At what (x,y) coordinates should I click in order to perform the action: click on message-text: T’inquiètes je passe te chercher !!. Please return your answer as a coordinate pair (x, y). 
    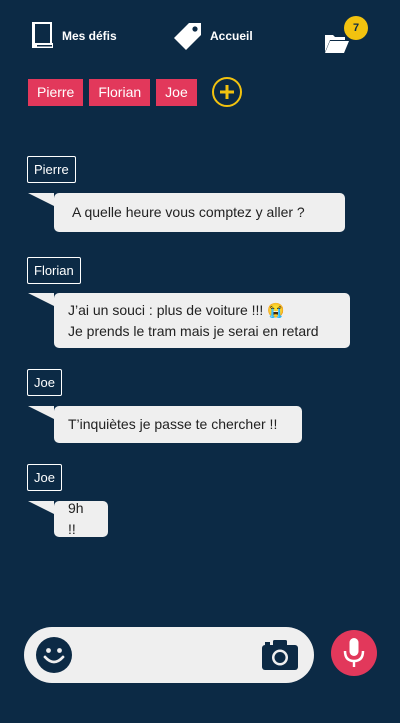
    Looking at the image, I should click on (173, 424).